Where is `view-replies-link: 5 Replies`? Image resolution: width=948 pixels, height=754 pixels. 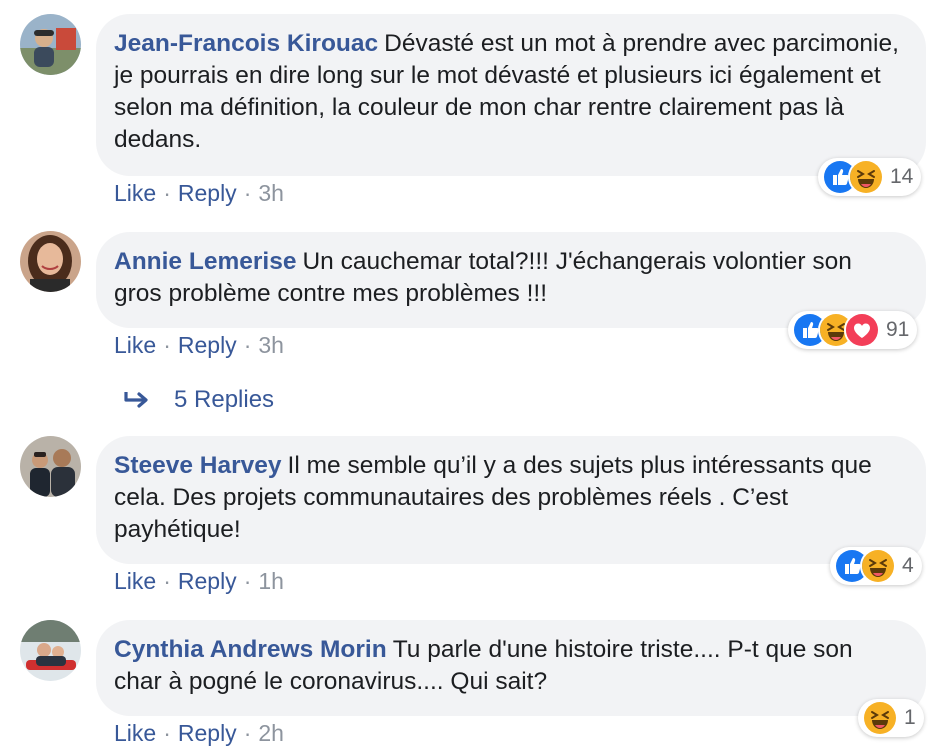
view-replies-link: 5 Replies is located at coordinates (198, 400).